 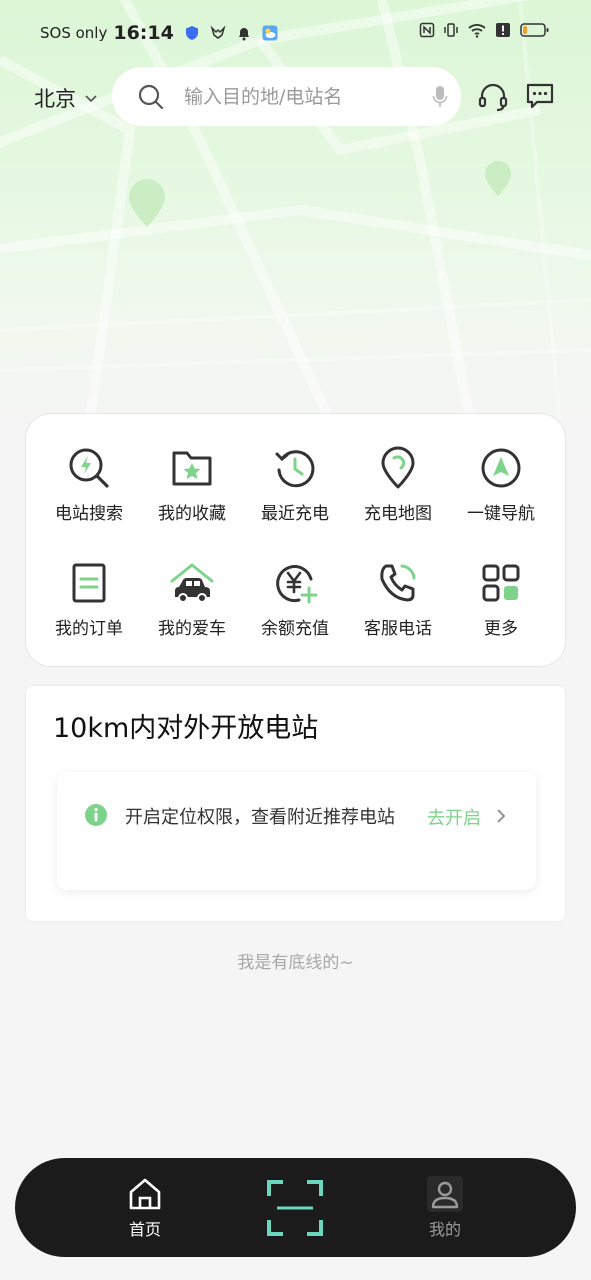 I want to click on vibrate-icon, so click(x=451, y=30).